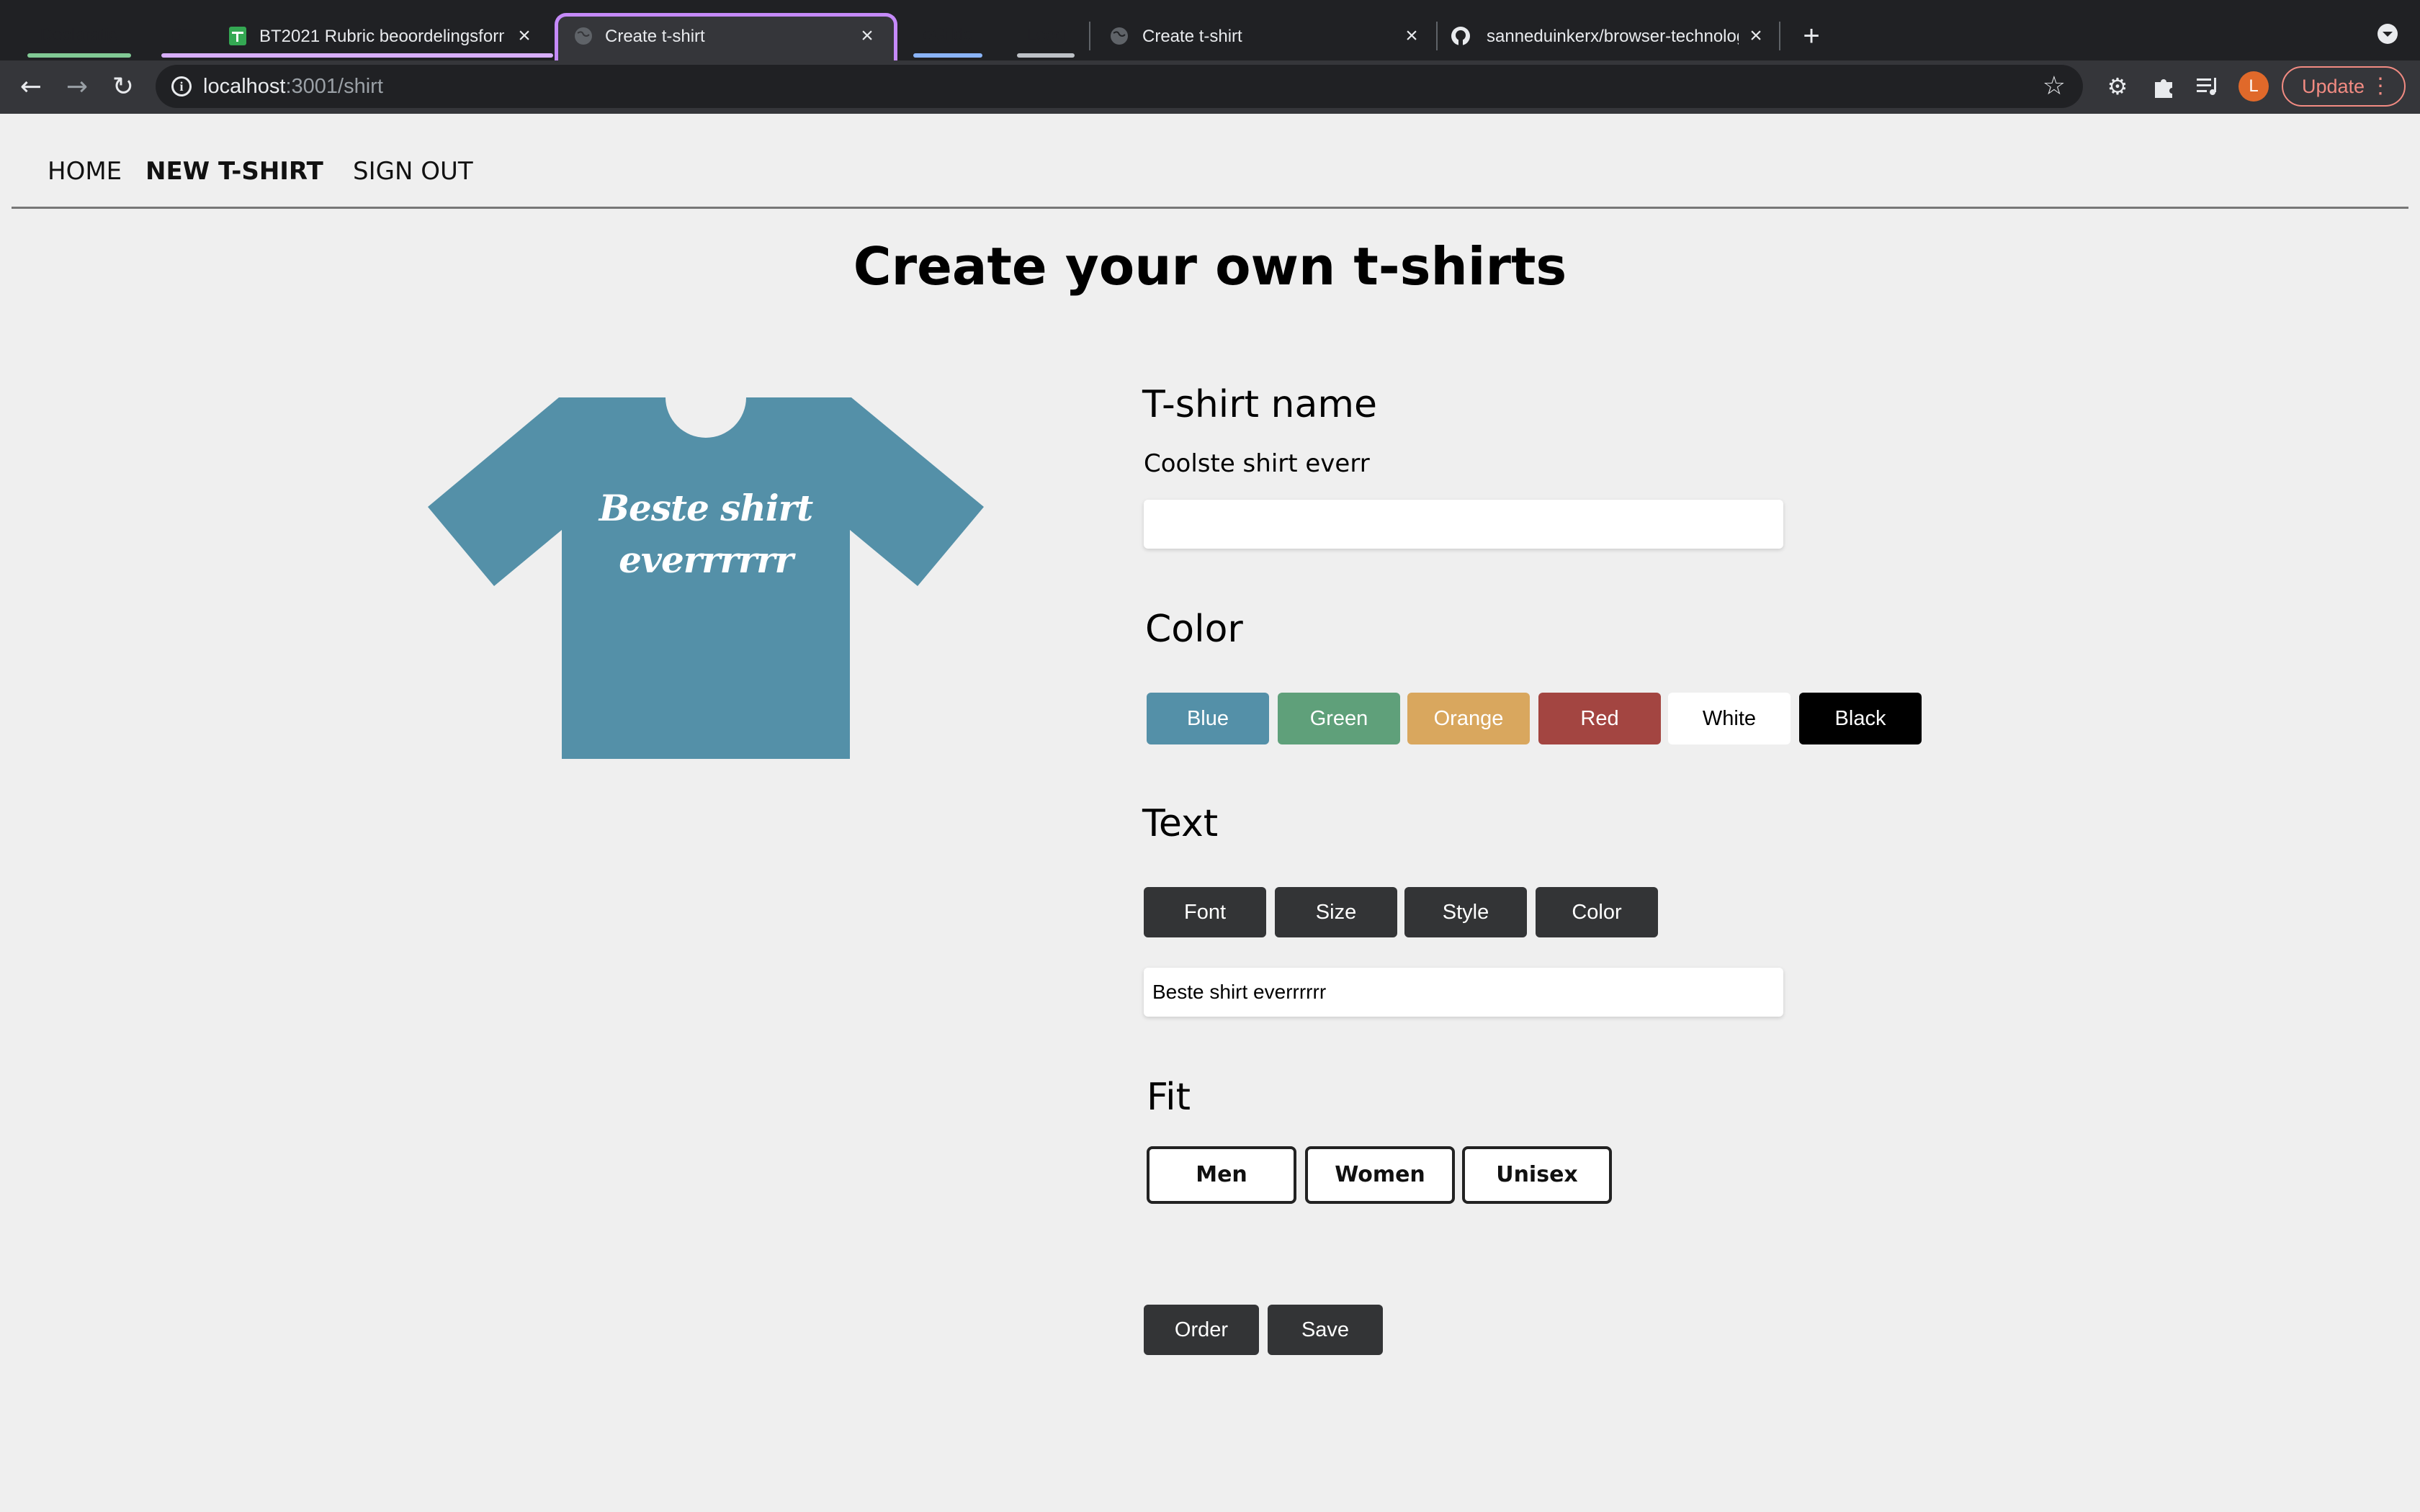 The image size is (2420, 1512). I want to click on text-style-button: Style, so click(1465, 912).